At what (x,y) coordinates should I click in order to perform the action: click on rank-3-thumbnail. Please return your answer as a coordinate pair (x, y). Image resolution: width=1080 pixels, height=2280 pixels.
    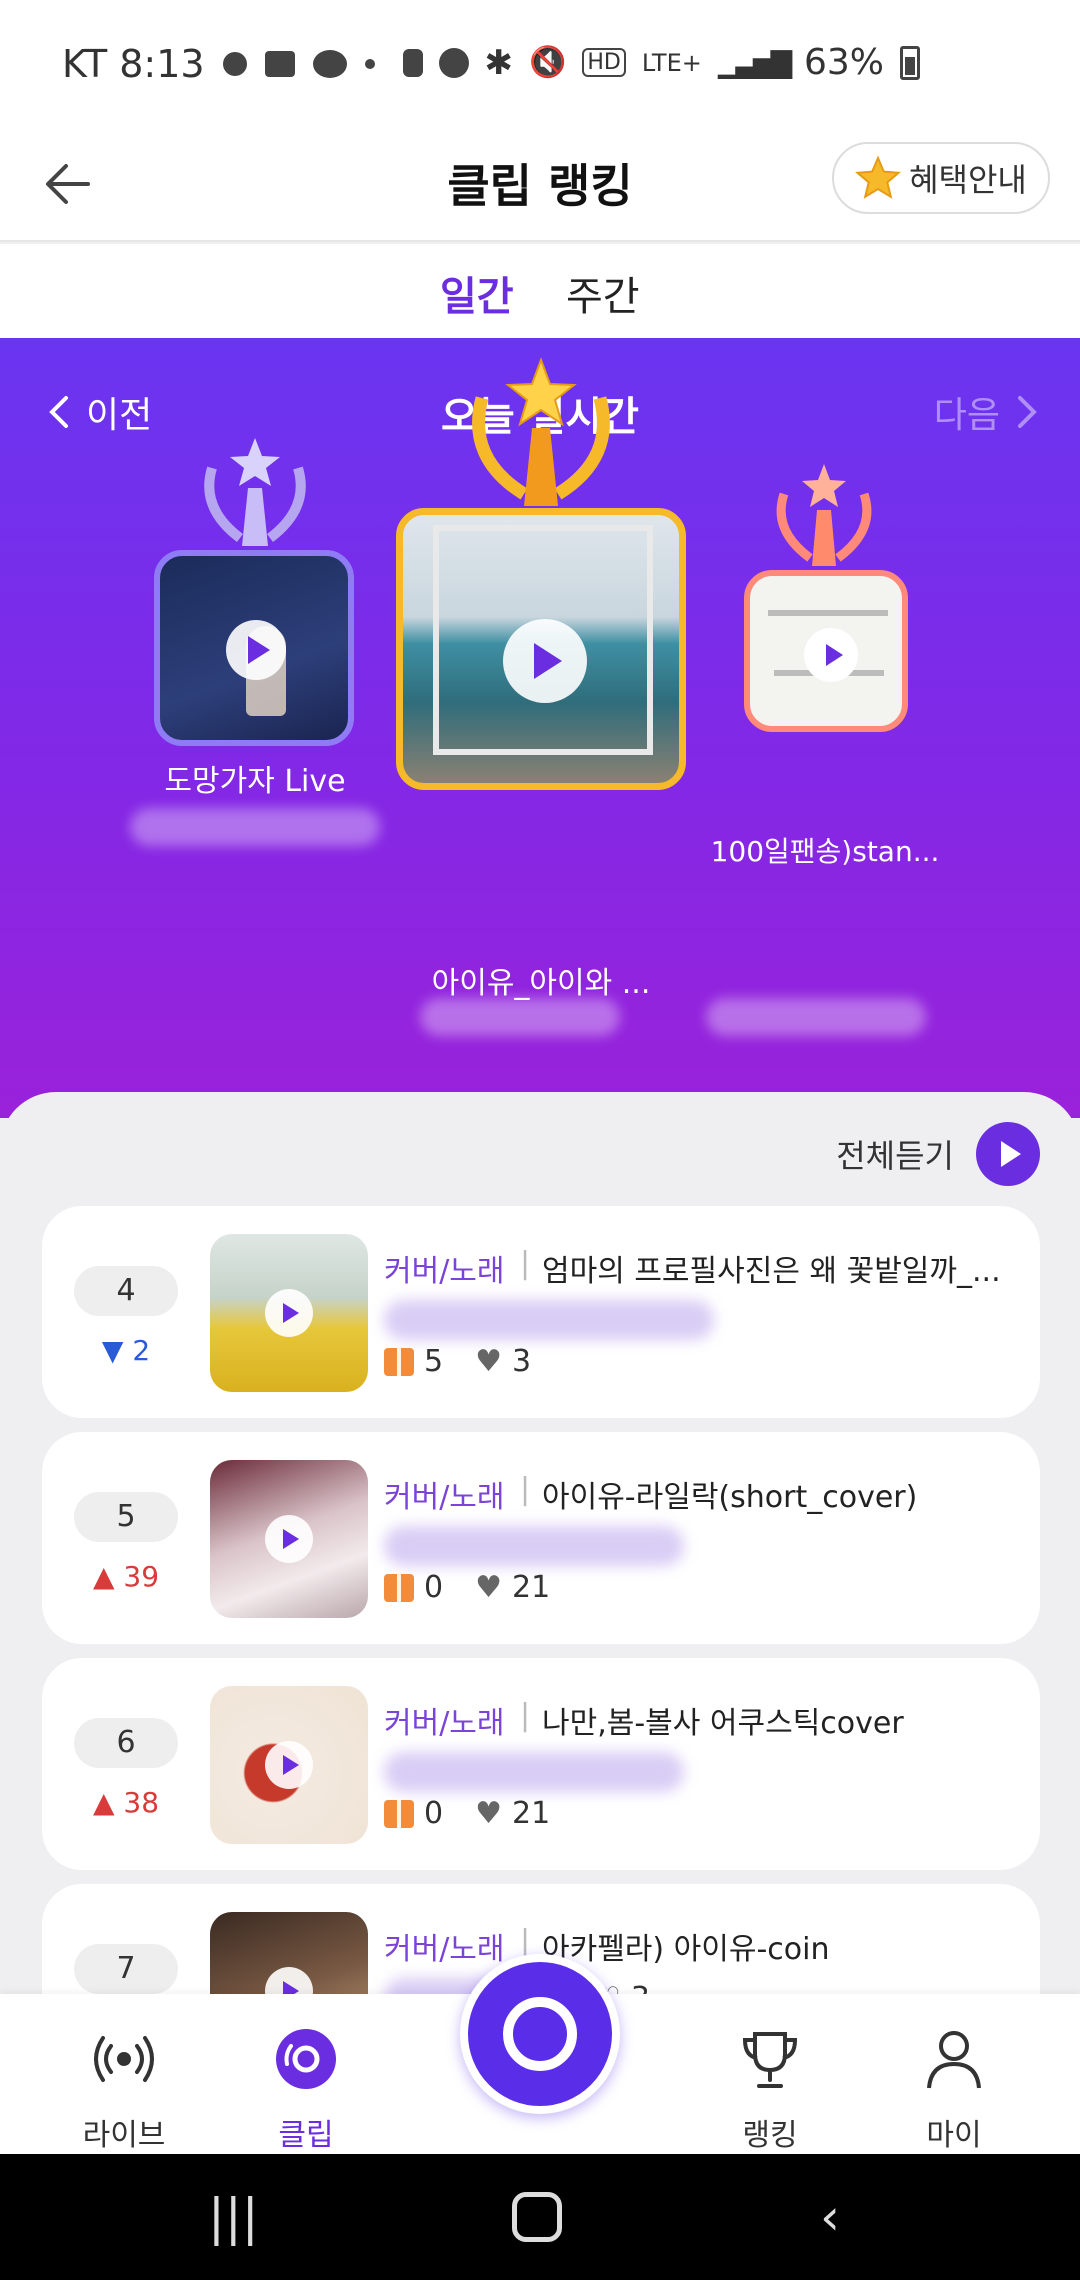
    Looking at the image, I should click on (826, 651).